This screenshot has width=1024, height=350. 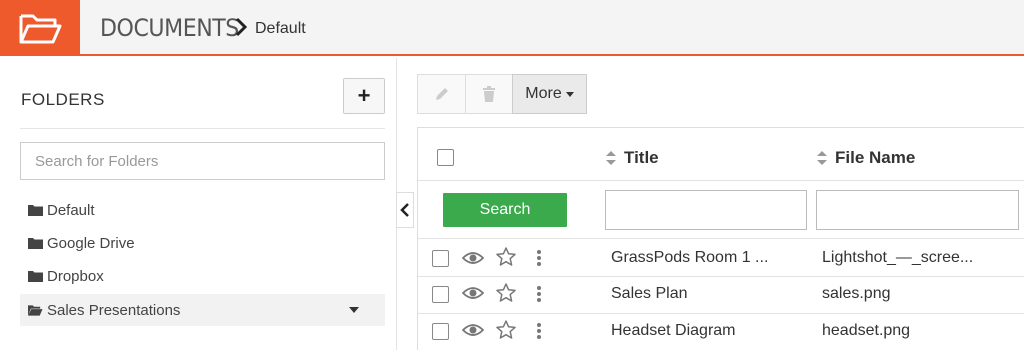 I want to click on plus-icon: +, so click(x=364, y=95).